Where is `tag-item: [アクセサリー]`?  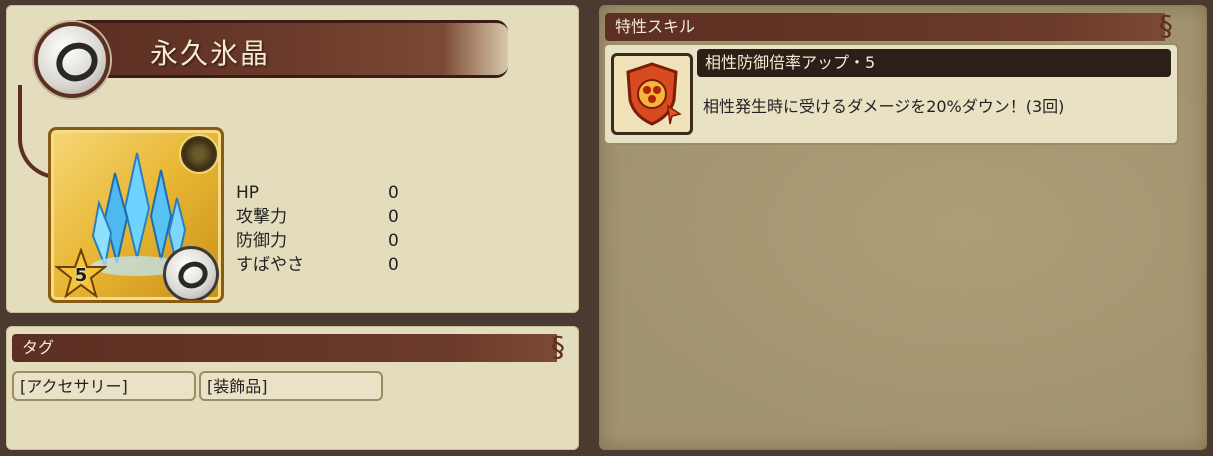
tag-item: [アクセサリー] is located at coordinates (104, 386).